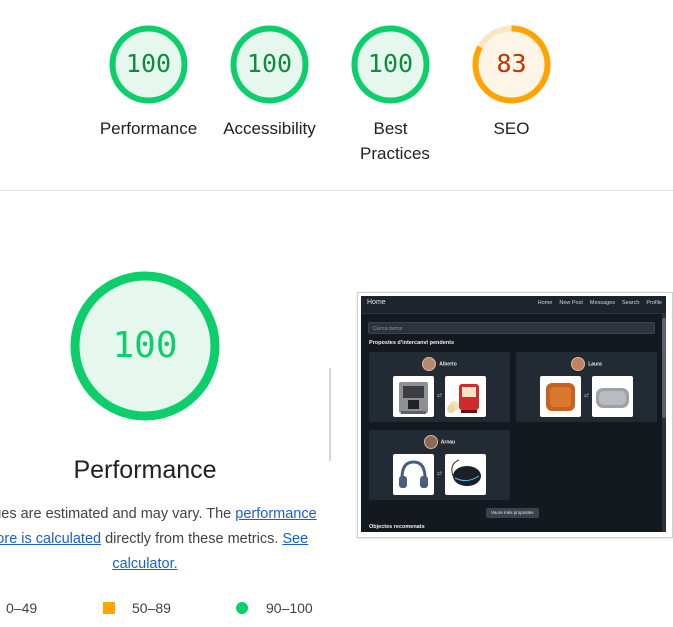  I want to click on gaming-mouse-image, so click(465, 474).